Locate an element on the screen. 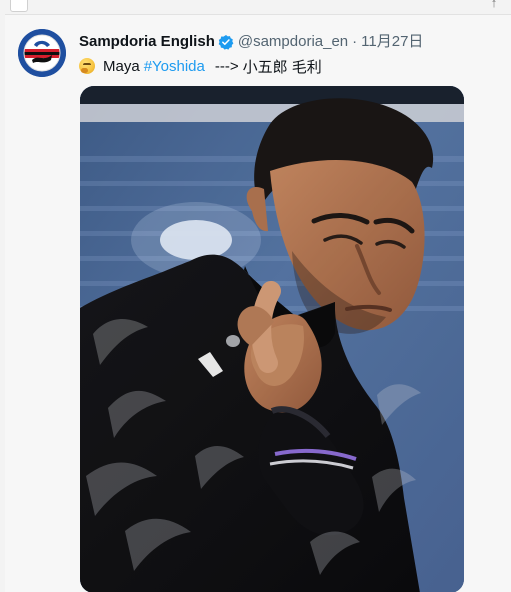 This screenshot has height=592, width=511. tweet-header: Sampdoria English @sampdoria_en · 11月27日 is located at coordinates (251, 42).